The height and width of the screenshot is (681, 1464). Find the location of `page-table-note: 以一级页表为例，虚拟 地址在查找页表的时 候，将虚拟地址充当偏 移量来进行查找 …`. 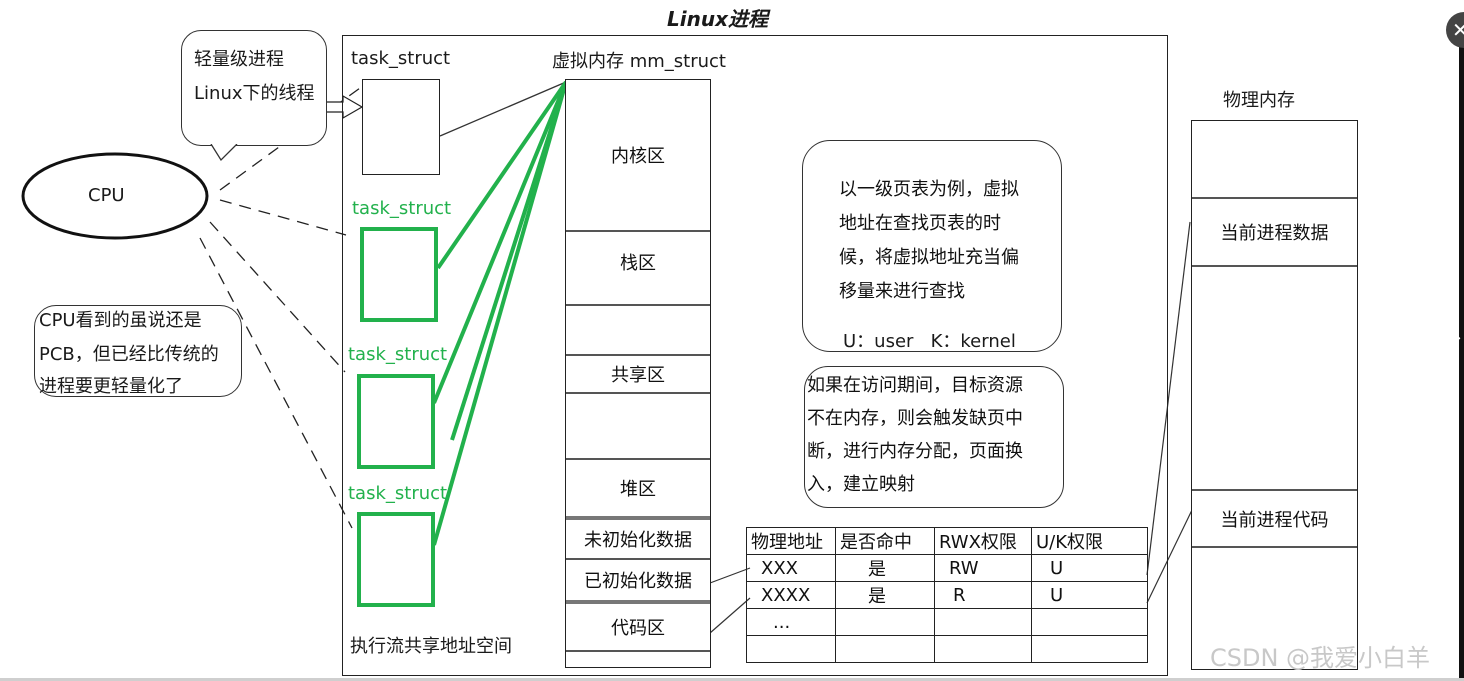

page-table-note: 以一级页表为例，虚拟 地址在查找页表的时 候，将虚拟地址充当偏 移量来进行查找 … is located at coordinates (932, 246).